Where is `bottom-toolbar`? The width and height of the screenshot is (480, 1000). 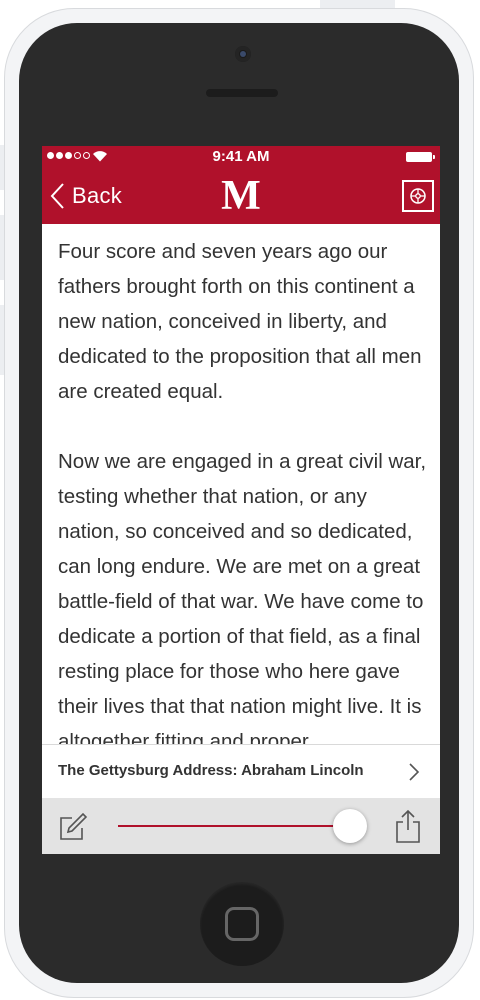 bottom-toolbar is located at coordinates (241, 826).